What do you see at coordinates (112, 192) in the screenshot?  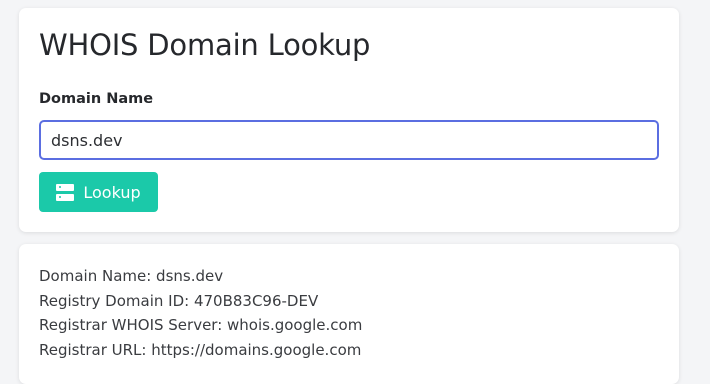 I see `lookup-button-label: Lookup` at bounding box center [112, 192].